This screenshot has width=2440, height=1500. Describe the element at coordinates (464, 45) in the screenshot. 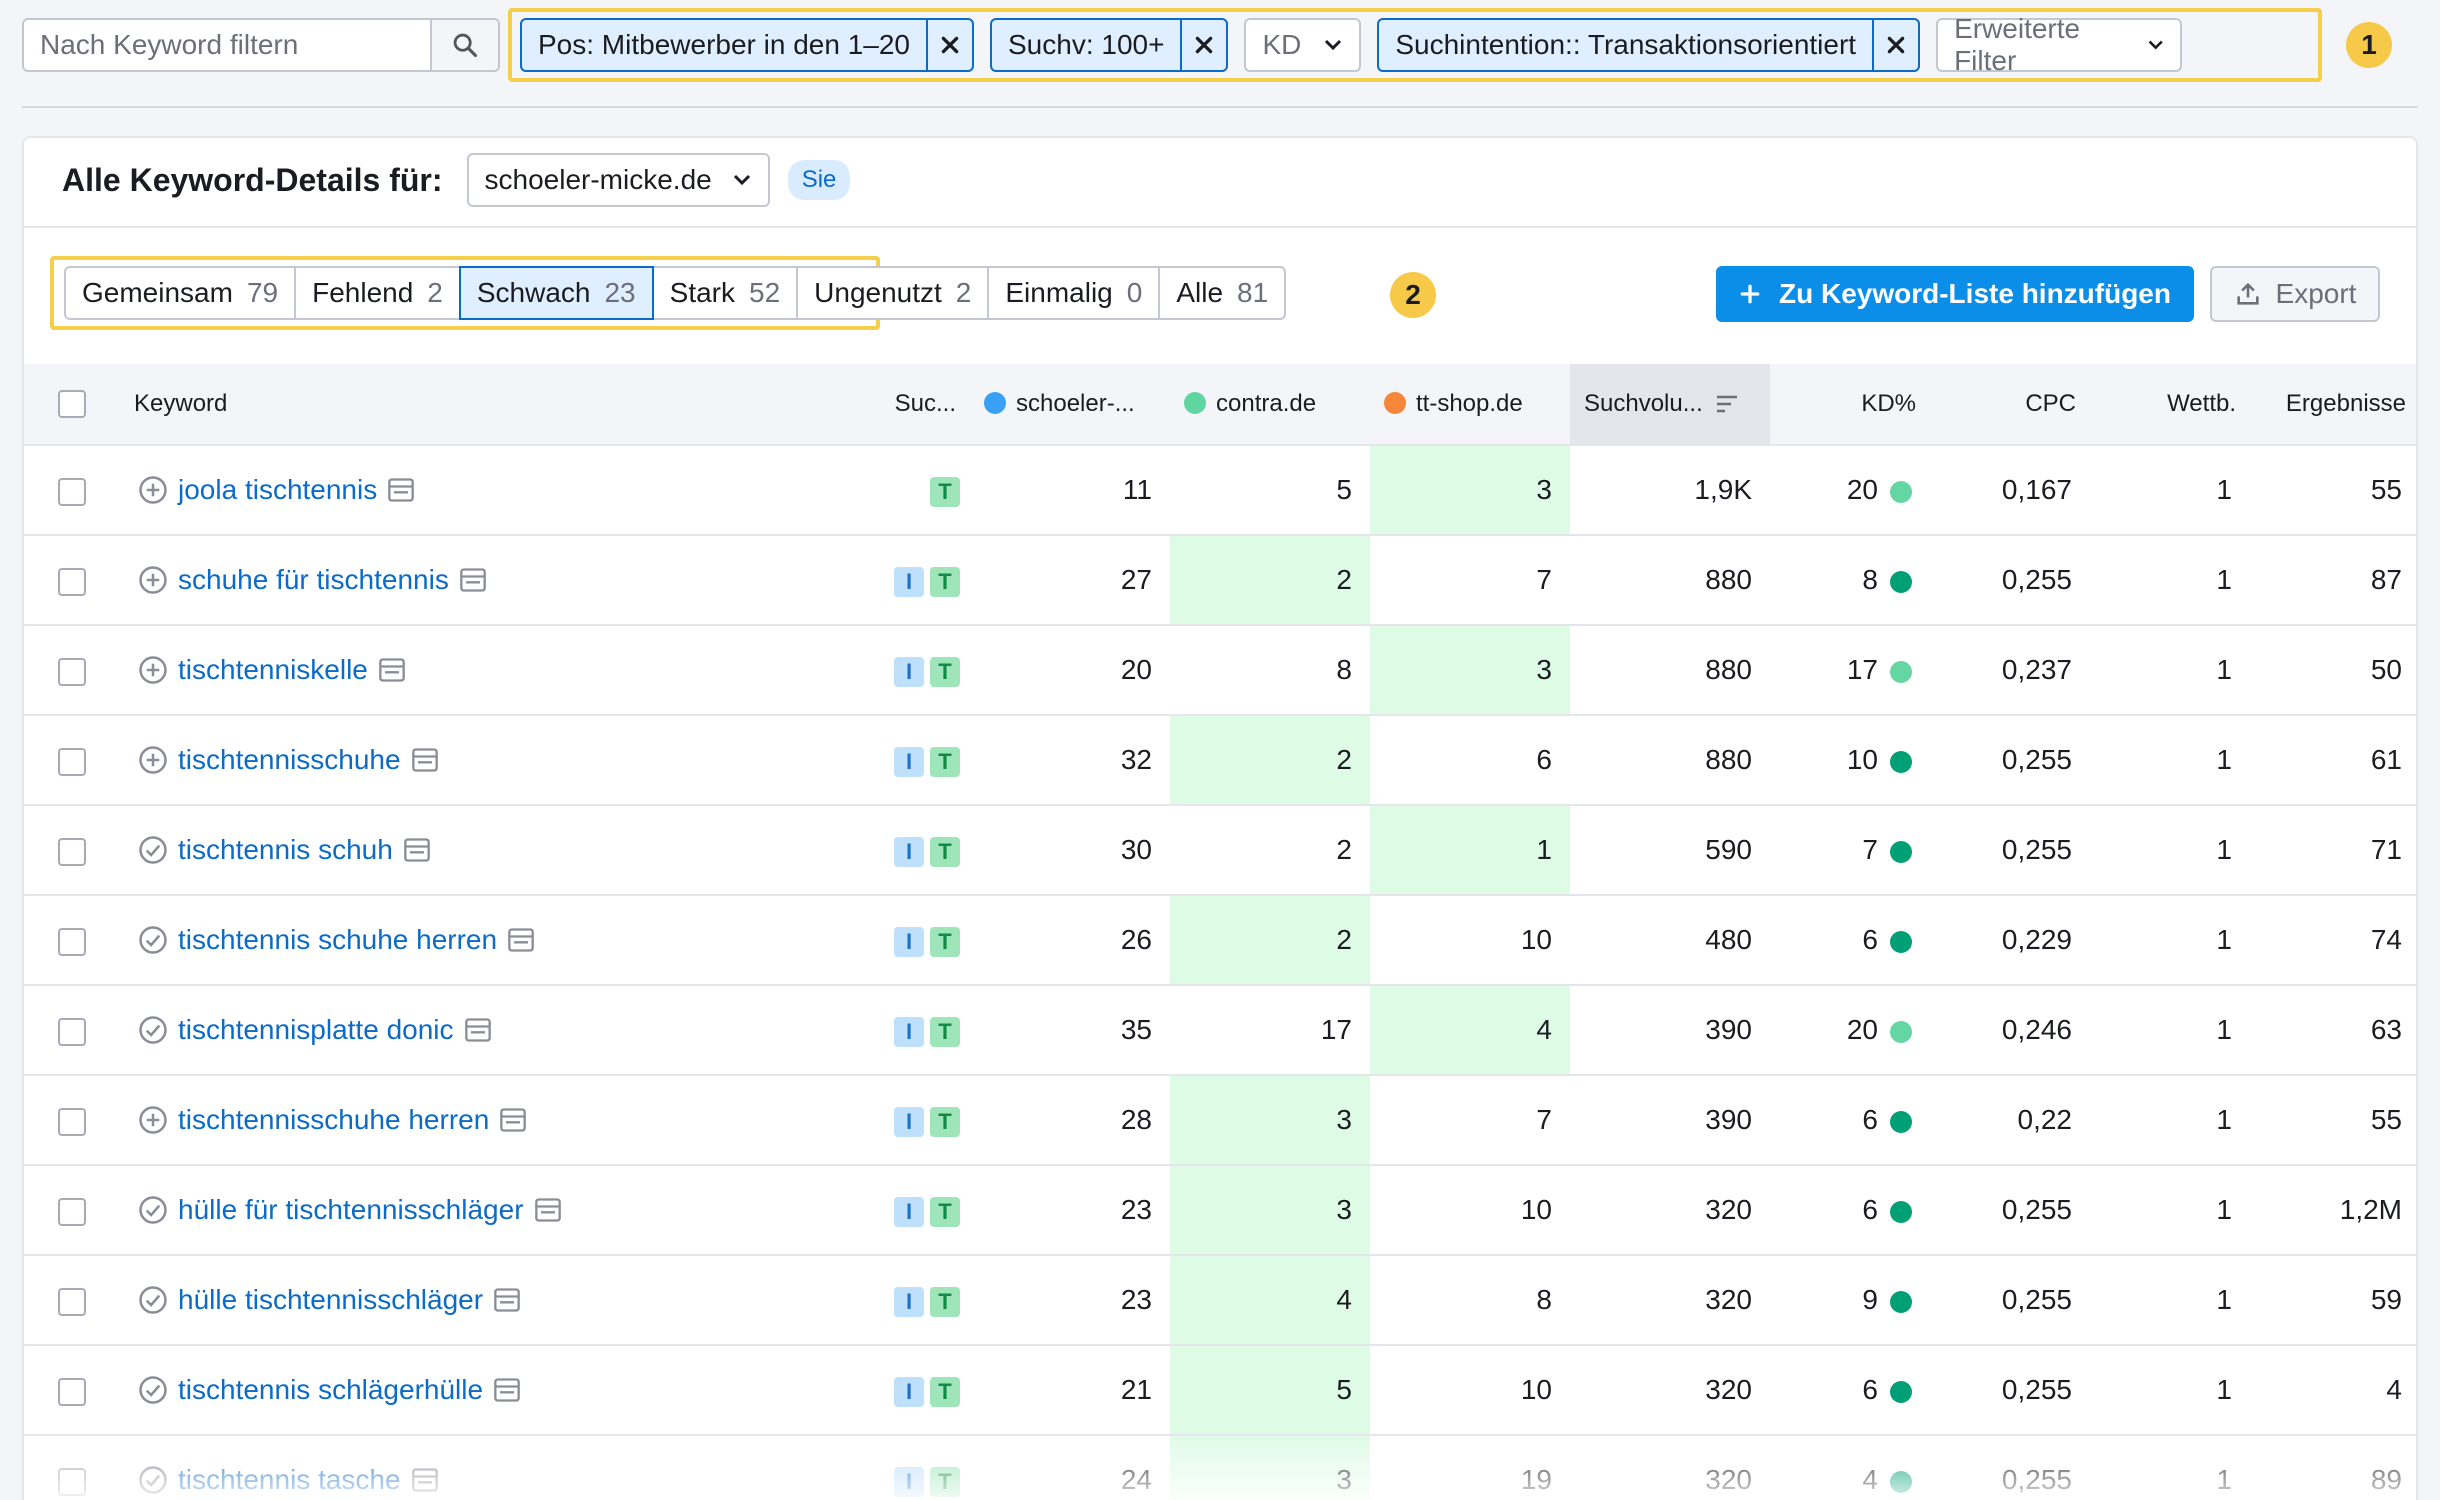

I see `search-button` at that location.